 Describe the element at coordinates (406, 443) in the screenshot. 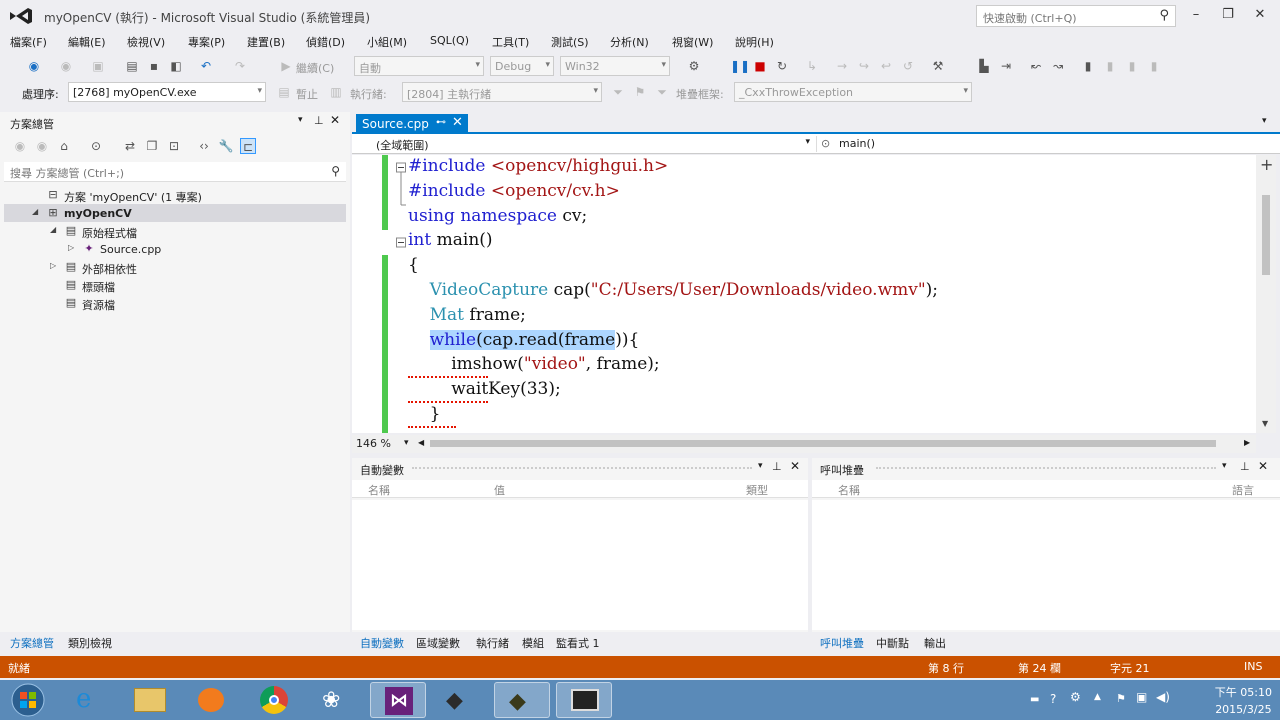

I see `zoom-dropdown-icon: ▾` at that location.